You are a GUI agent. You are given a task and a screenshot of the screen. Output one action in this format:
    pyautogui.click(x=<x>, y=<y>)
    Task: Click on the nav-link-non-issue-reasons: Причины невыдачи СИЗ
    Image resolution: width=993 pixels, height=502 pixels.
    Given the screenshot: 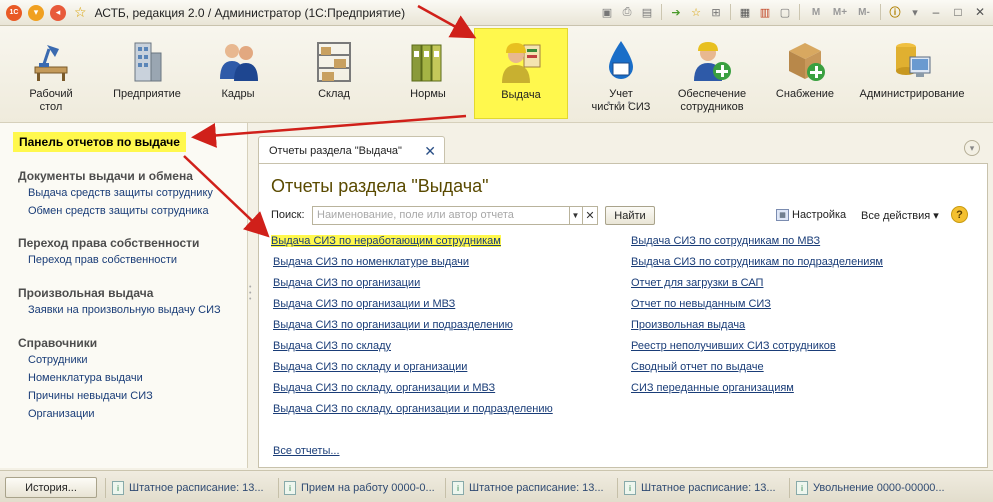 What is the action you would take?
    pyautogui.click(x=90, y=396)
    